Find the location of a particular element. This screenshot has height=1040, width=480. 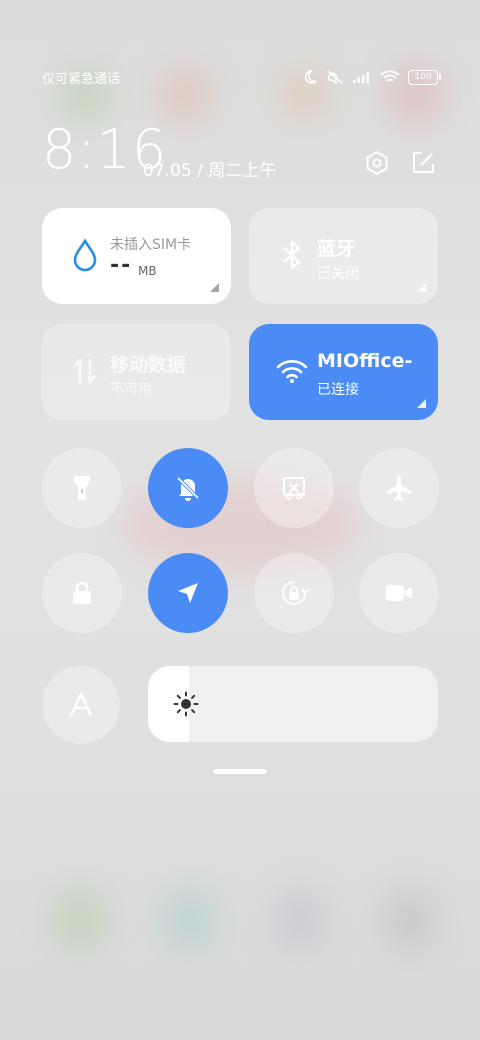

bluetooth-status: 已关闭 is located at coordinates (338, 274).